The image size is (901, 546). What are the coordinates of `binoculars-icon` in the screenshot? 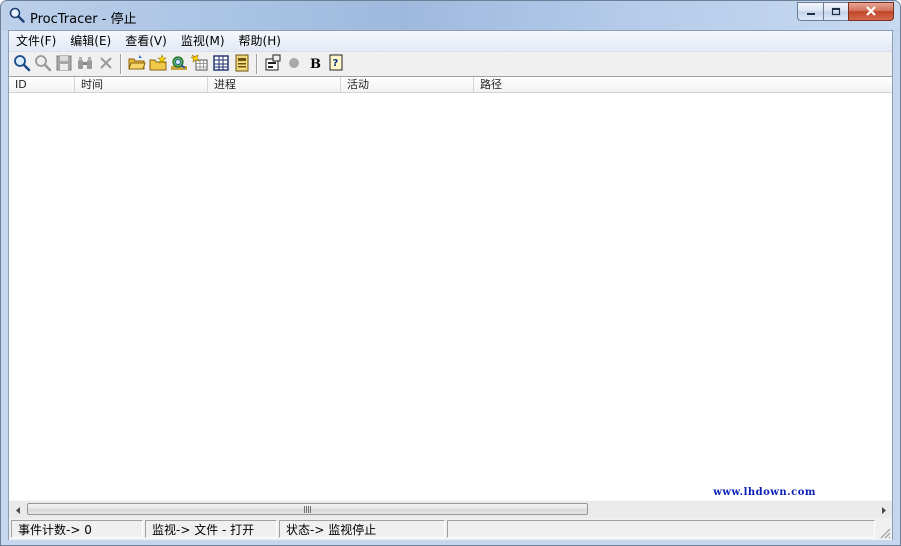 It's located at (85, 64).